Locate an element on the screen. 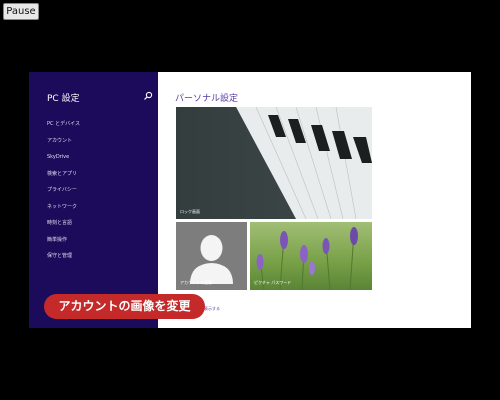 The width and height of the screenshot is (500, 400). lock-screen-tile: ロック画面 is located at coordinates (274, 163).